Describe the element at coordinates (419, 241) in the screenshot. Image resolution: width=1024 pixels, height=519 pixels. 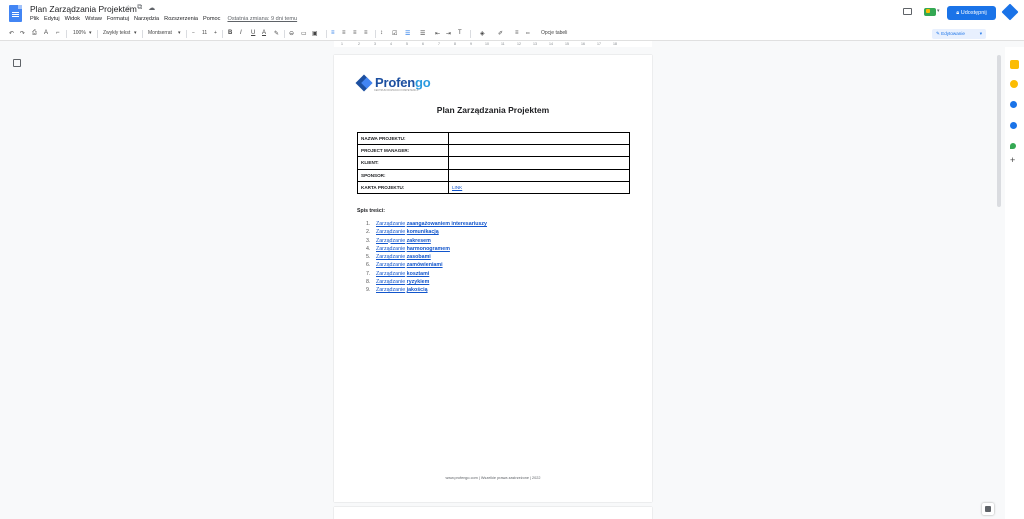
I see `toc-link-topic: zakresem` at that location.